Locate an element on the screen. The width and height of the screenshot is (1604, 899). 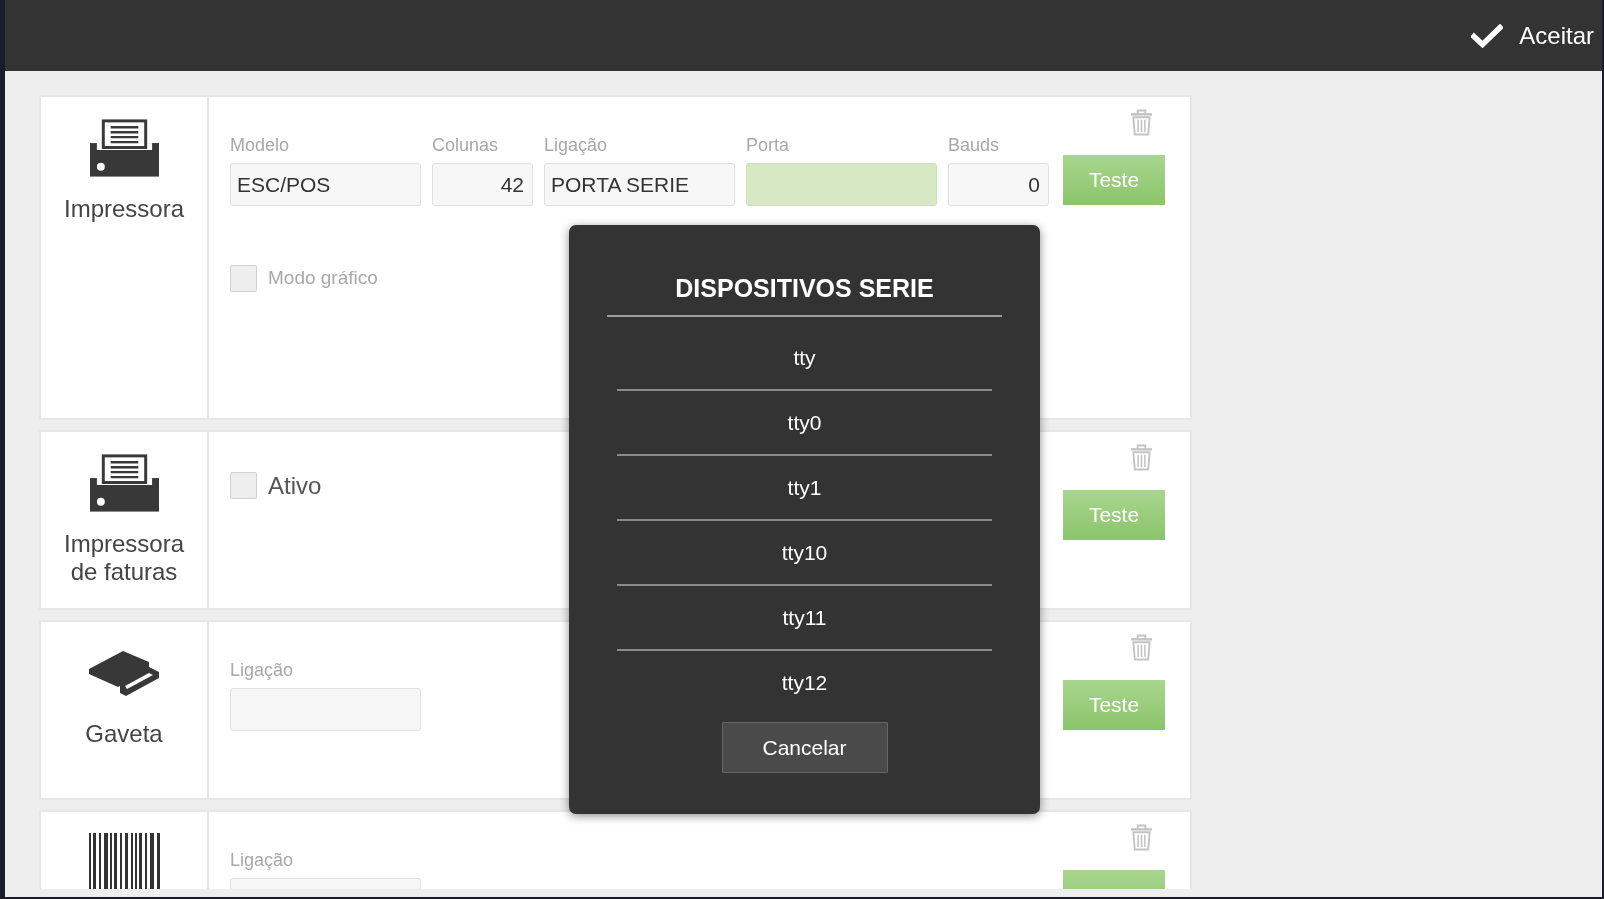
barcode-icon is located at coordinates (124, 860).